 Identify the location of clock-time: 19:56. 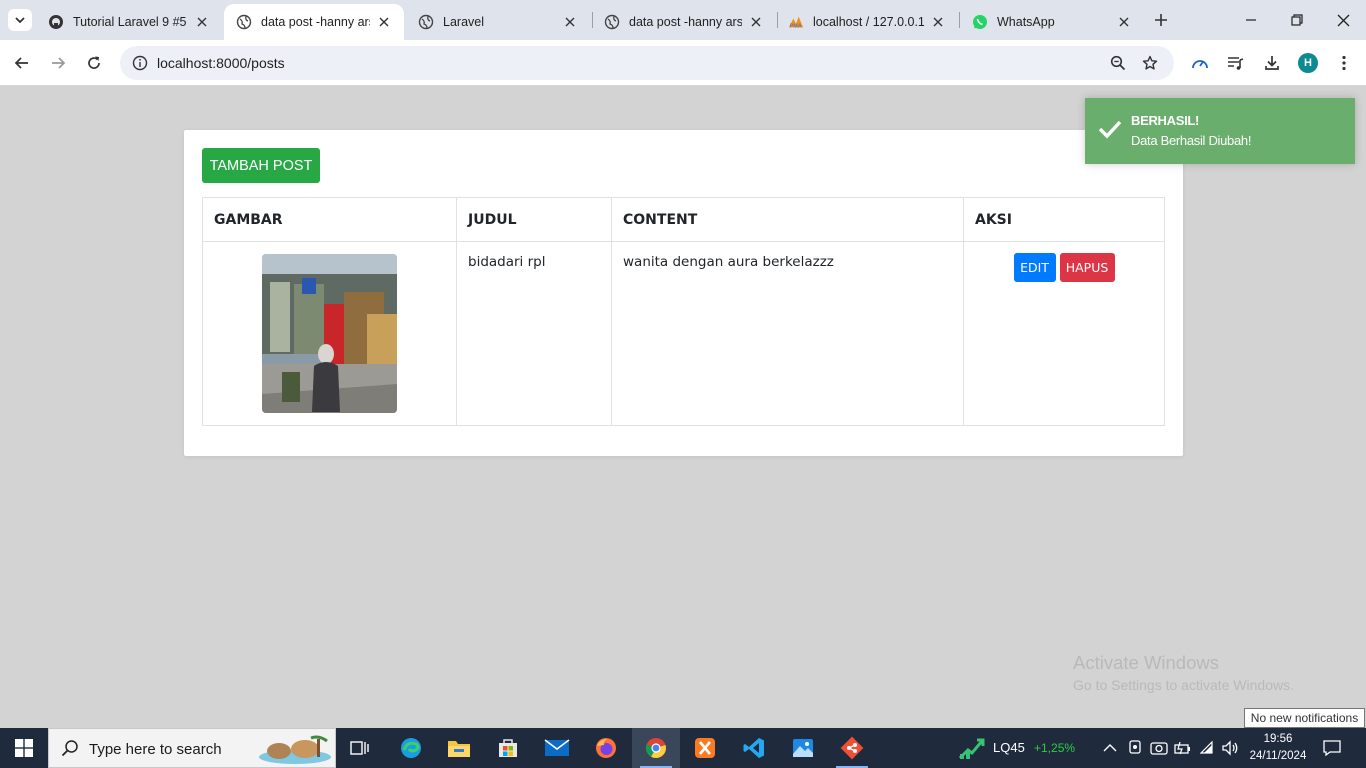
(1278, 739).